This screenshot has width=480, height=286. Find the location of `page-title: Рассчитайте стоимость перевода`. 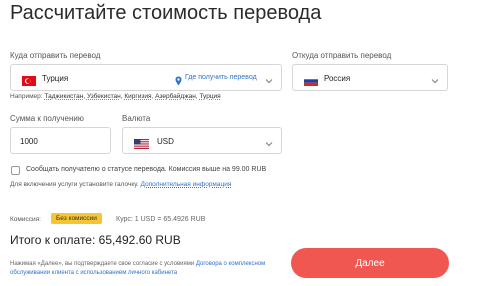

page-title: Рассчитайте стоимость перевода is located at coordinates (166, 13).